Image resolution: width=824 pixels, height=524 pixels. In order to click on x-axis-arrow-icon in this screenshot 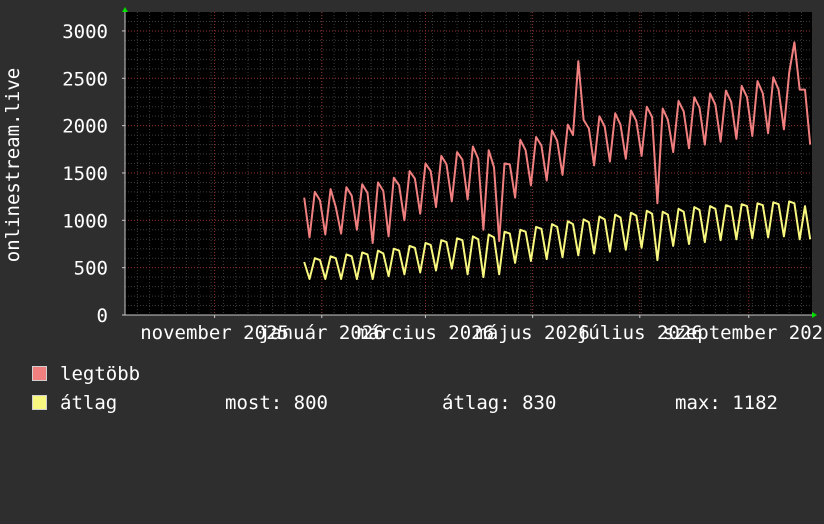, I will do `click(814, 315)`.